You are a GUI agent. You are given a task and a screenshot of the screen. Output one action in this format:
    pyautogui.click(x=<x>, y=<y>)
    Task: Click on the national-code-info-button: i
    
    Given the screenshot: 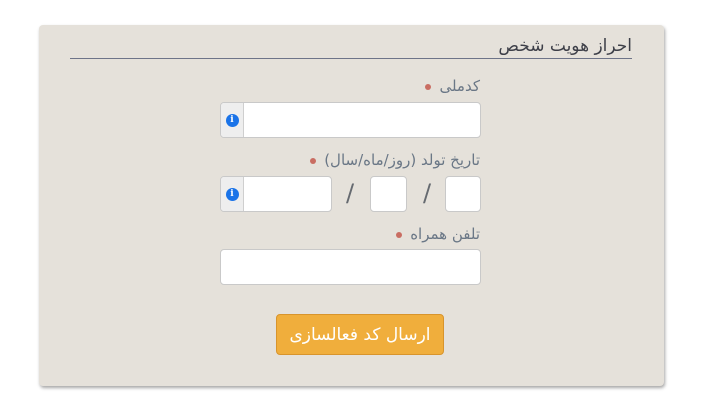 What is the action you would take?
    pyautogui.click(x=232, y=120)
    